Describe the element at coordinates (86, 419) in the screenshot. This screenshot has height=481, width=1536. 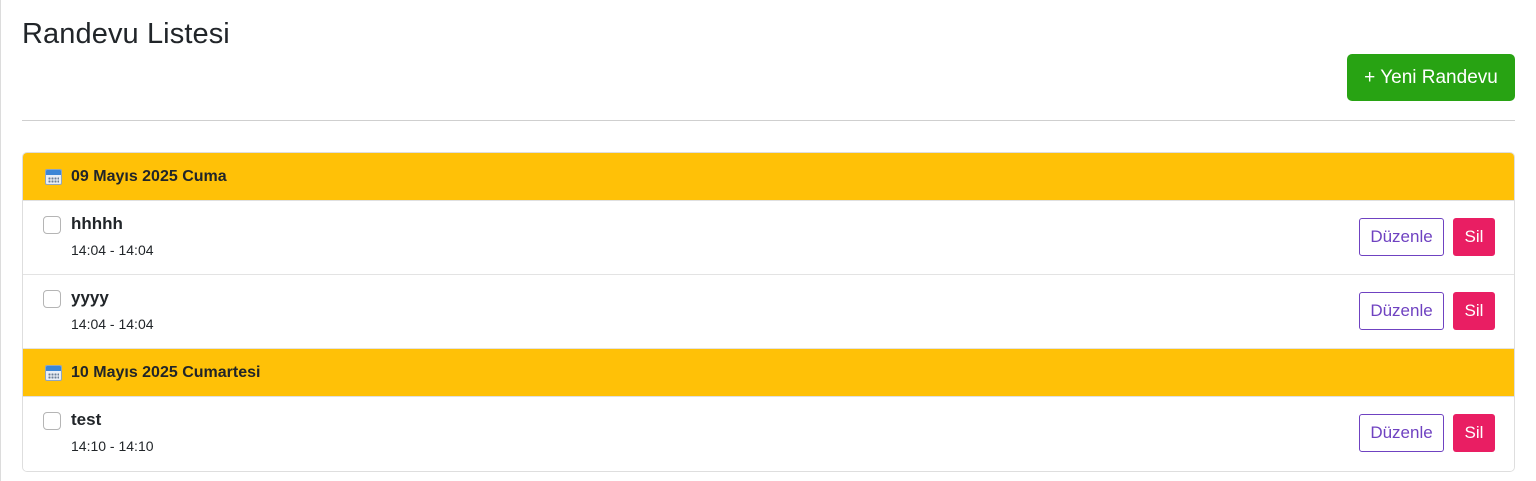
I see `appointment-title: test` at that location.